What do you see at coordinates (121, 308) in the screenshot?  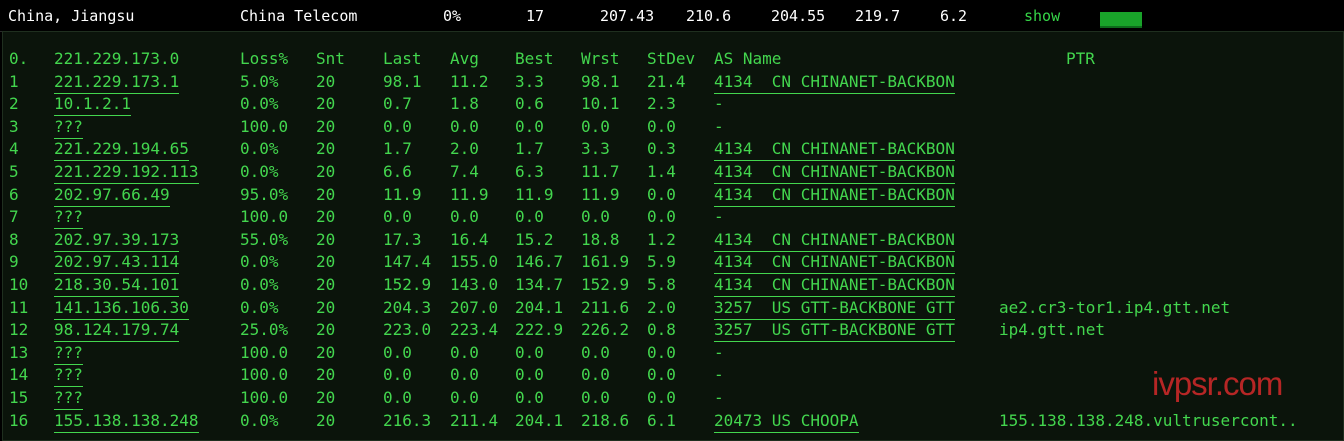 I see `hop-host: 141.136.106.30` at bounding box center [121, 308].